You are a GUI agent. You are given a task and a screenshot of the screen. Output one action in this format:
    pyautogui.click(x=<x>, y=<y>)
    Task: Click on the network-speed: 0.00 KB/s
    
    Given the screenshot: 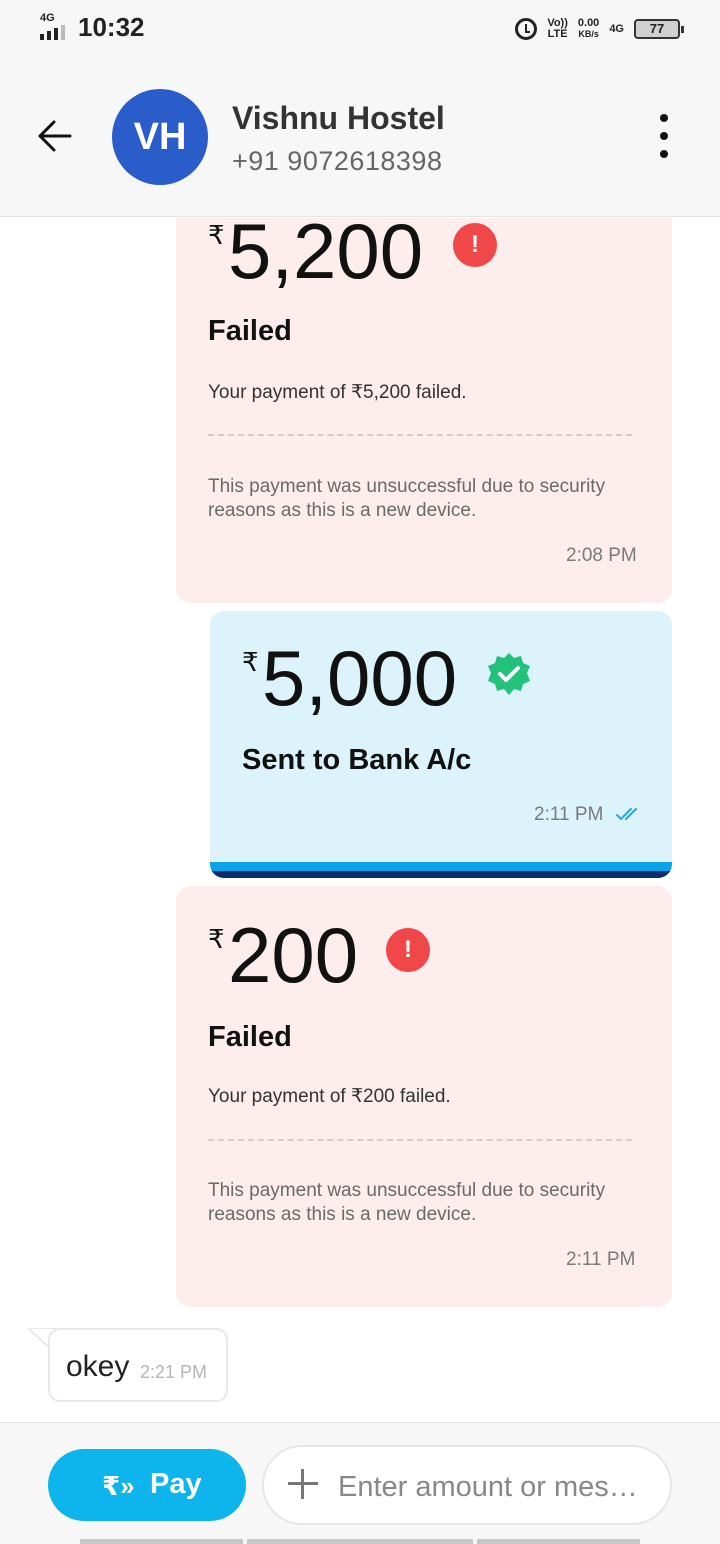 What is the action you would take?
    pyautogui.click(x=588, y=28)
    